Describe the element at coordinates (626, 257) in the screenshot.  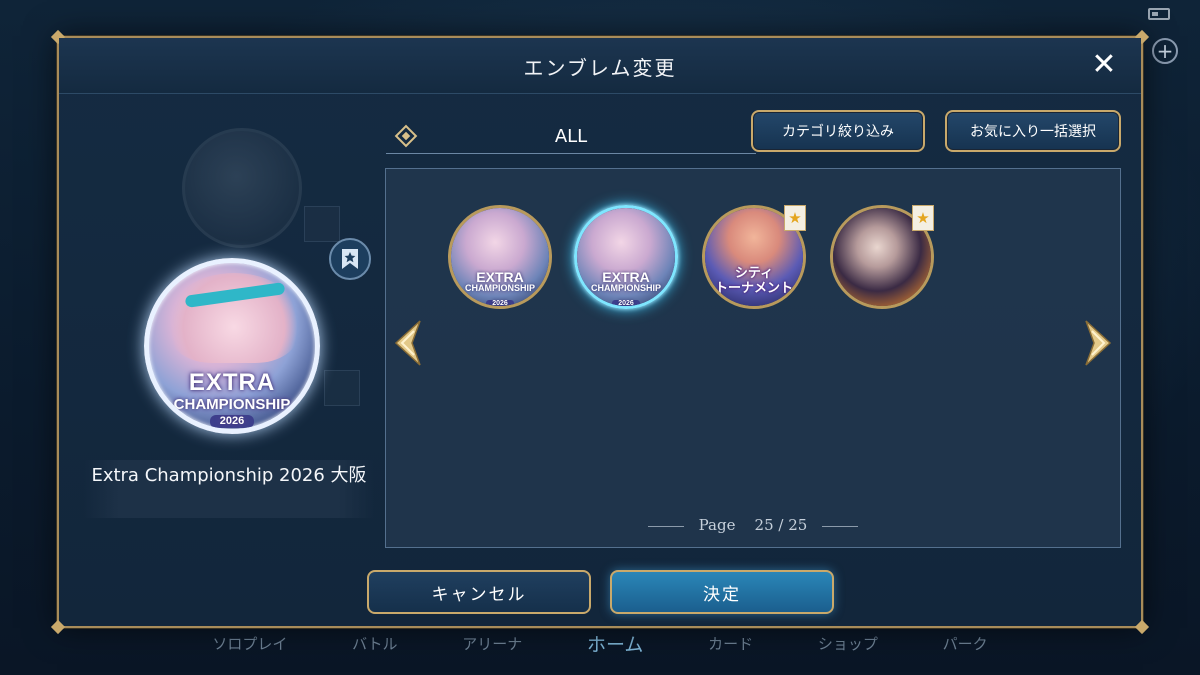
I see `emblem-item-selected: EXTRA CHAMPIONSHIP 2026` at that location.